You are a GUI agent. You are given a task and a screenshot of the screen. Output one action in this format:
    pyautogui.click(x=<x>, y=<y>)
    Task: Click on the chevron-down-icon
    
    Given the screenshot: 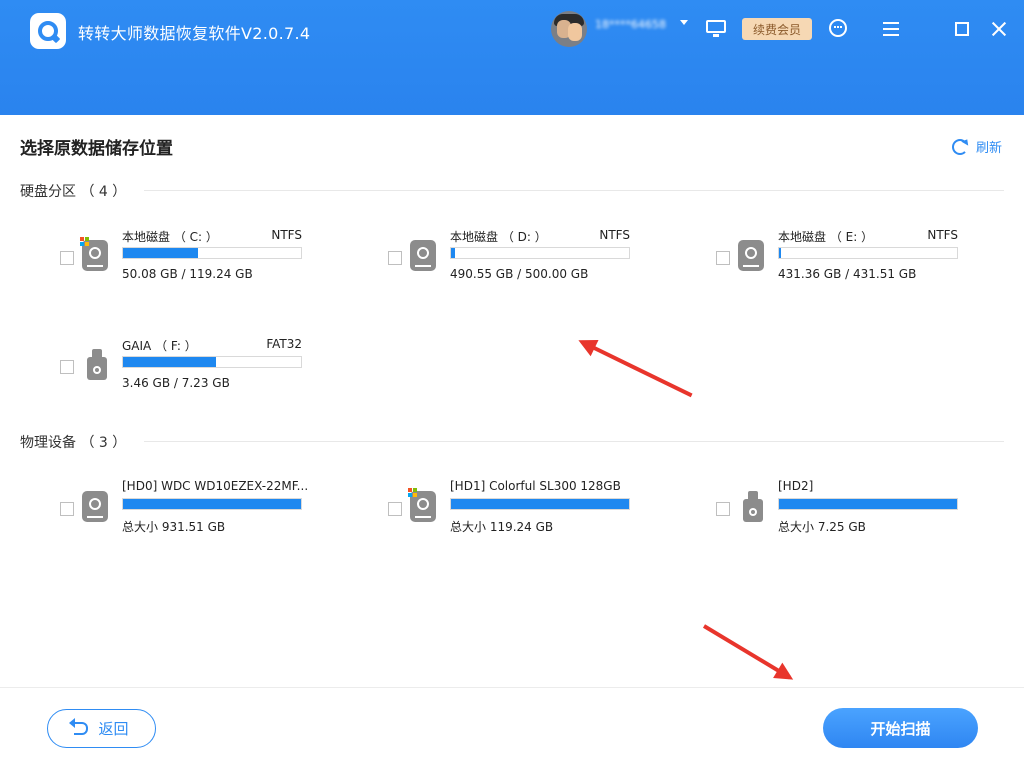 What is the action you would take?
    pyautogui.click(x=684, y=22)
    